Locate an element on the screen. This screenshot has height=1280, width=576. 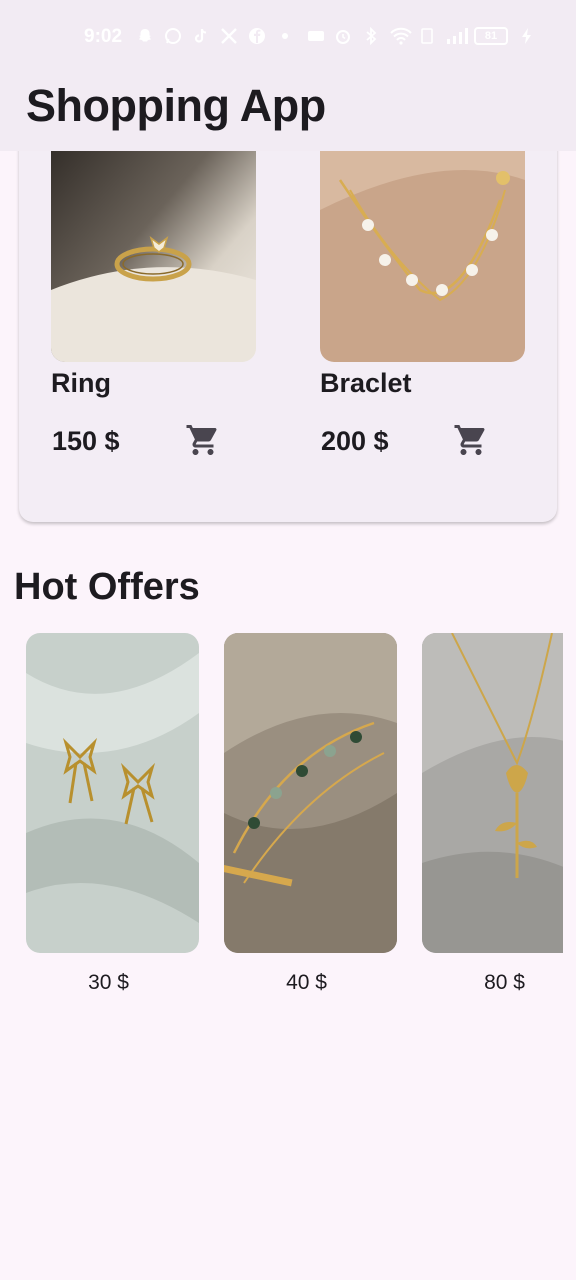
wifi-icon is located at coordinates (401, 36).